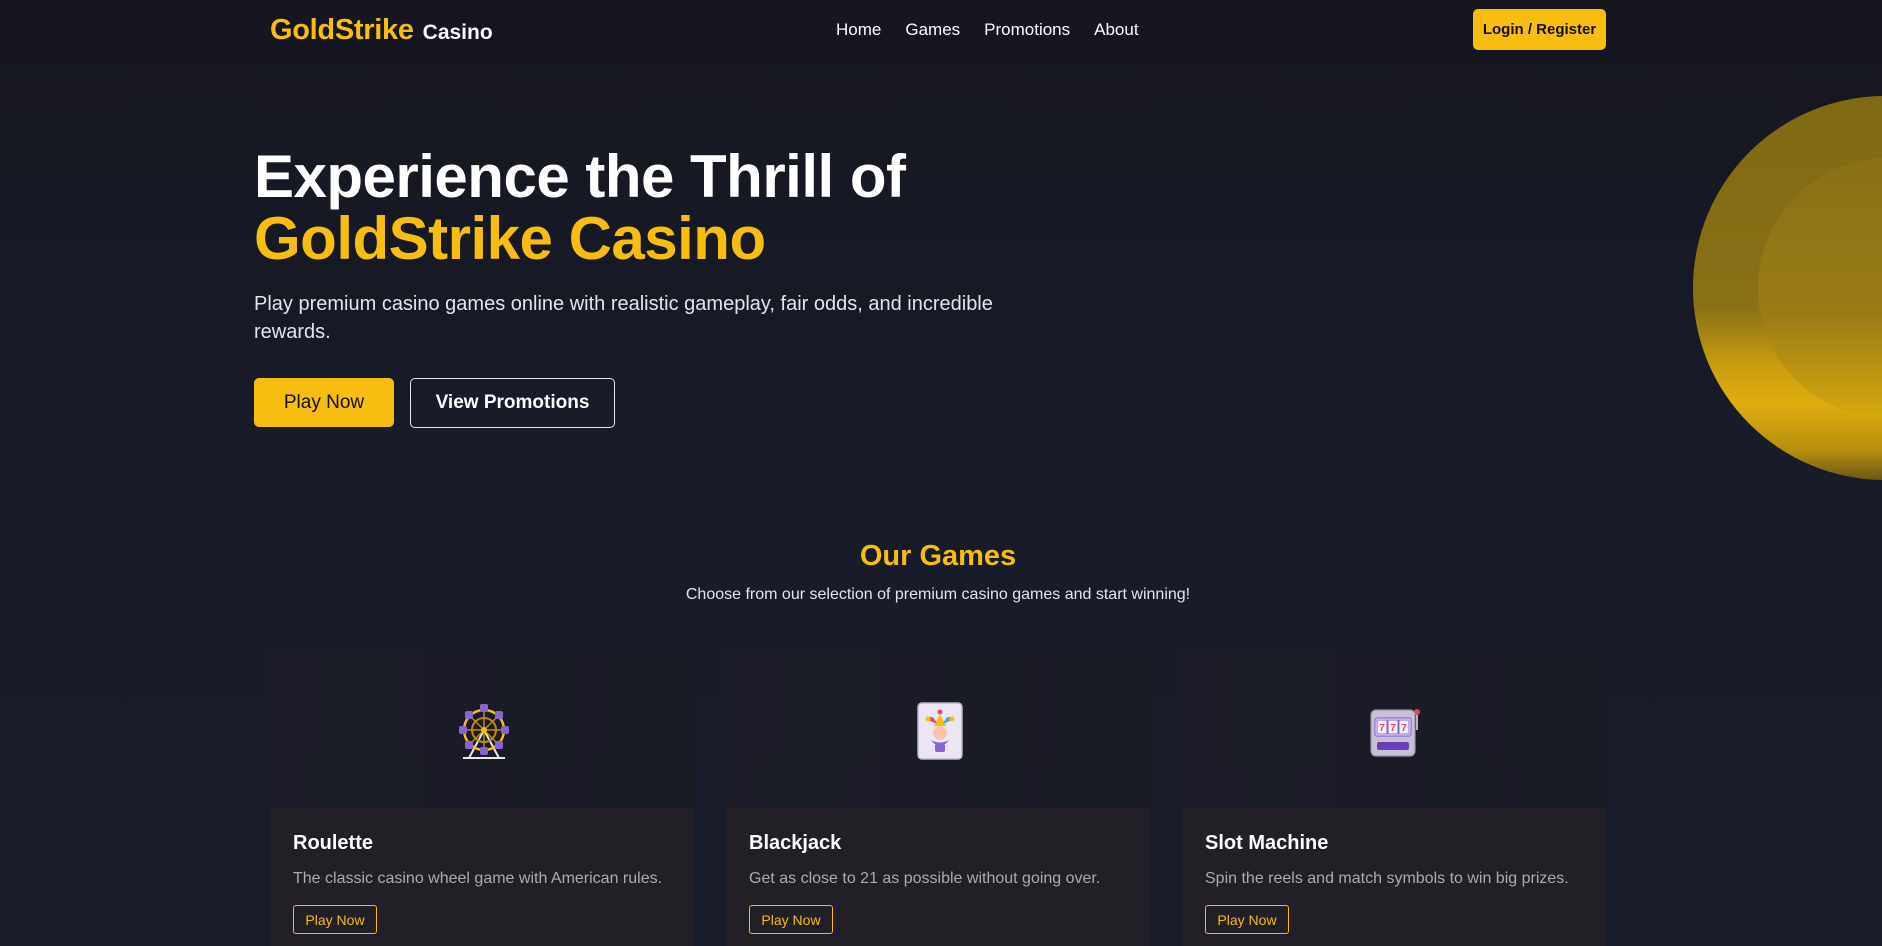  Describe the element at coordinates (342, 30) in the screenshot. I see `brand-name-gold: GoldStrike` at that location.